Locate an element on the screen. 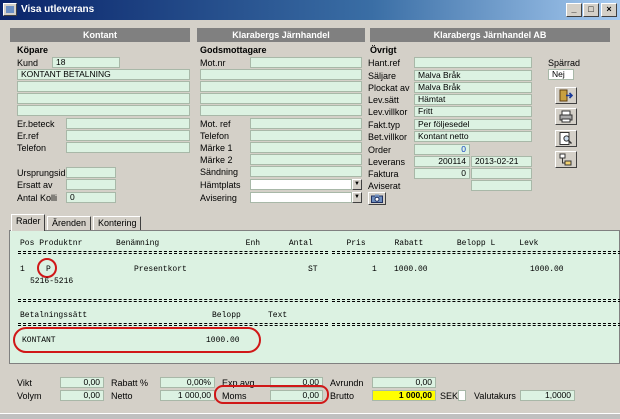  rows-separator-right is located at coordinates (476, 252).